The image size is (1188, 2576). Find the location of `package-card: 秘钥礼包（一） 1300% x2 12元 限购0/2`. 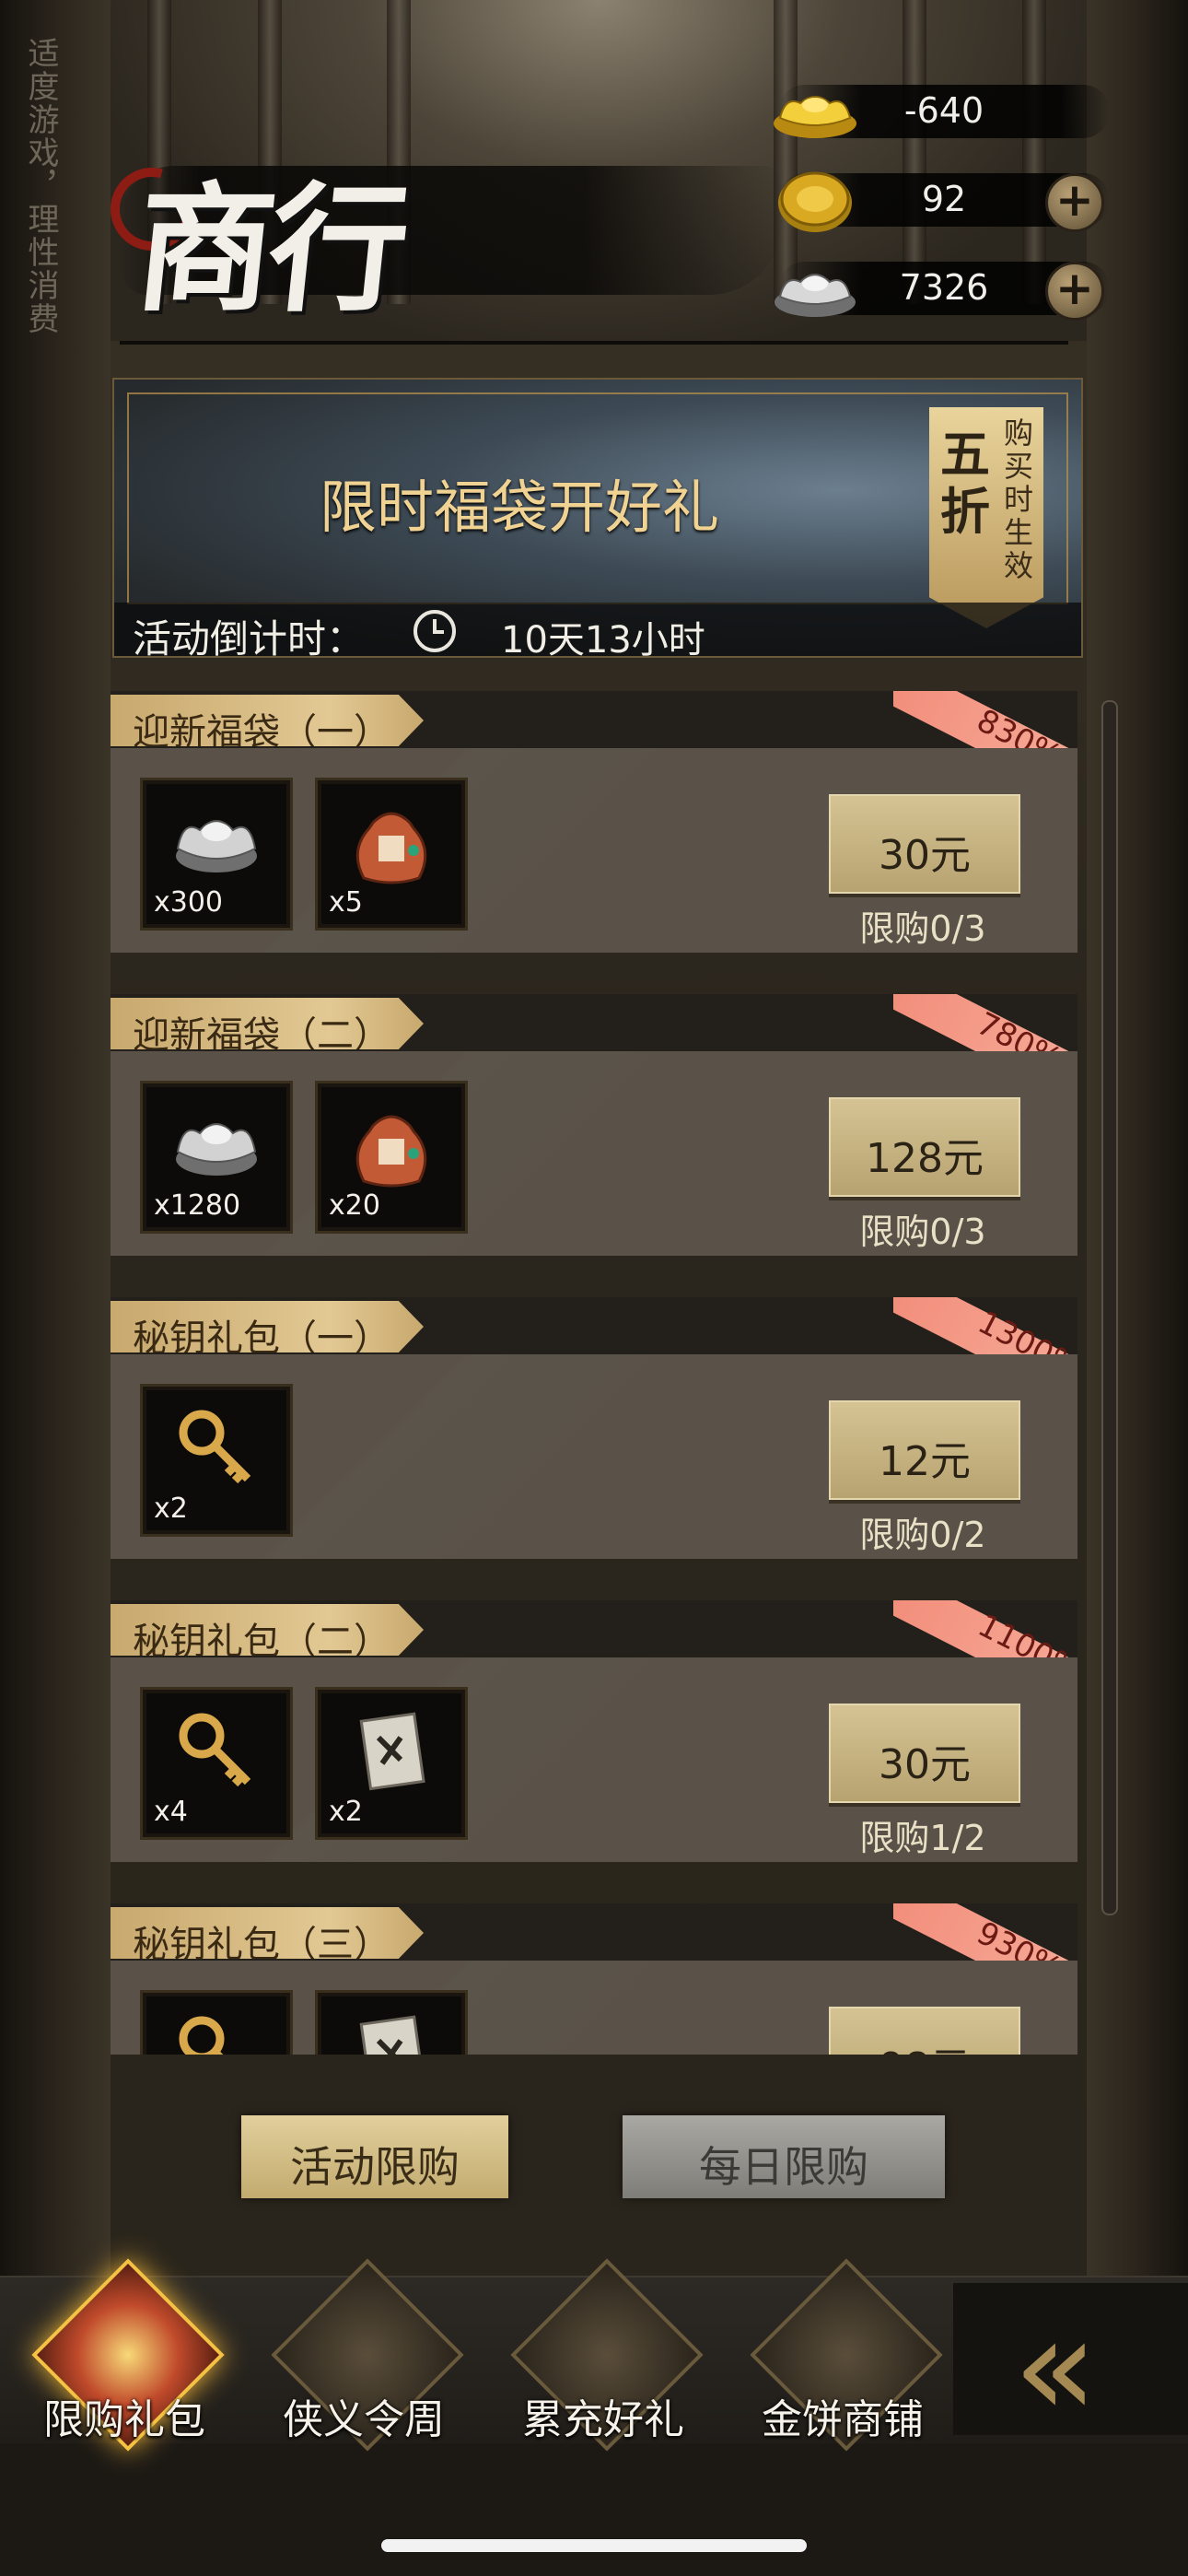

package-card: 秘钥礼包（一） 1300% x2 12元 限购0/2 is located at coordinates (594, 1430).